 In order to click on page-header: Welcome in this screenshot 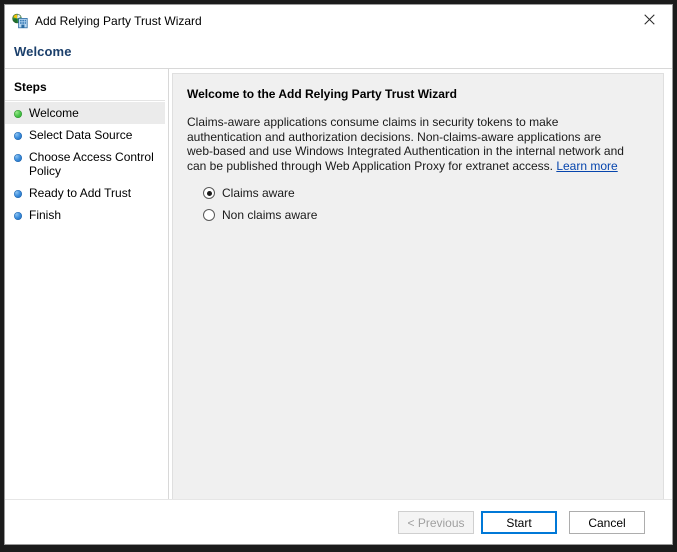, I will do `click(338, 52)`.